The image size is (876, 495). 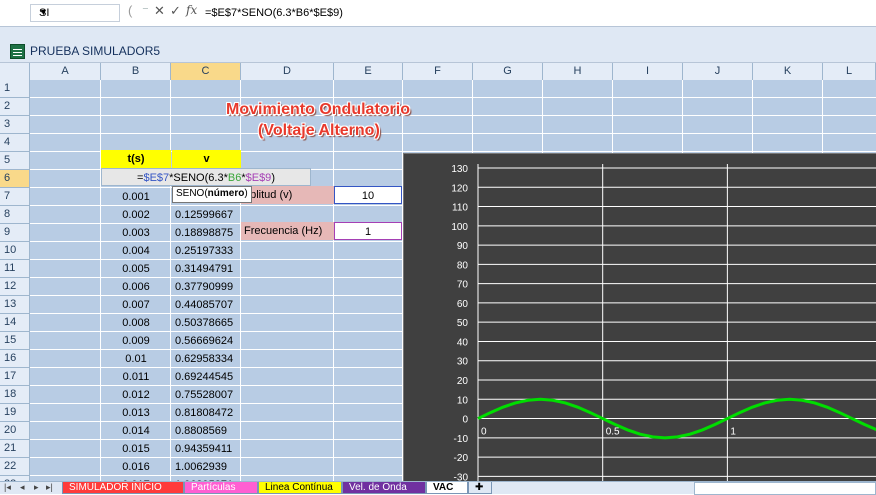 What do you see at coordinates (15, 233) in the screenshot?
I see `row-header-9: 9` at bounding box center [15, 233].